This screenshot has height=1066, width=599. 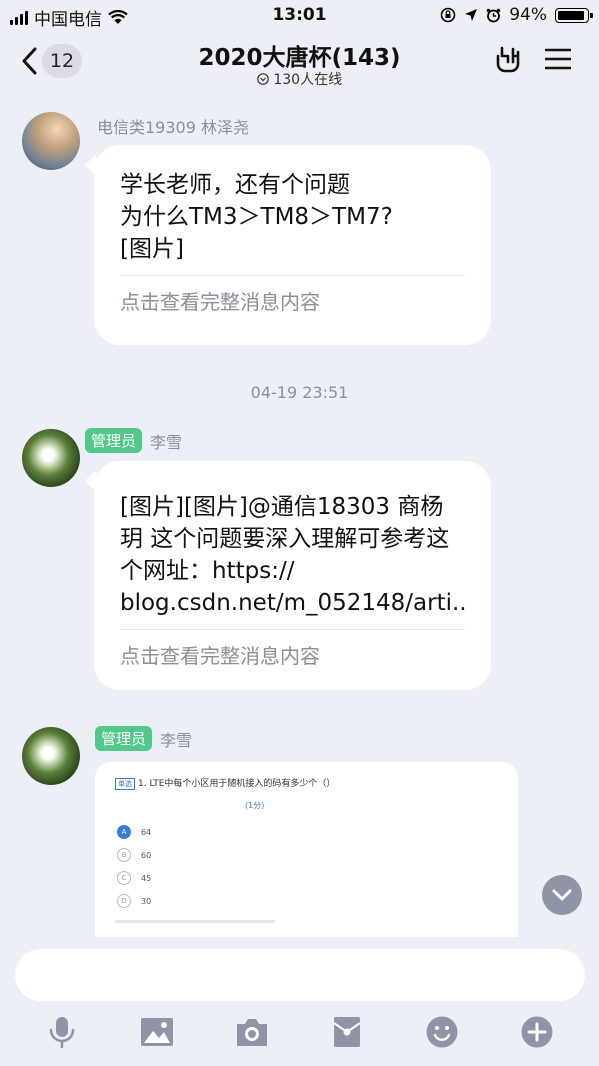 I want to click on battery-icon, so click(x=574, y=15).